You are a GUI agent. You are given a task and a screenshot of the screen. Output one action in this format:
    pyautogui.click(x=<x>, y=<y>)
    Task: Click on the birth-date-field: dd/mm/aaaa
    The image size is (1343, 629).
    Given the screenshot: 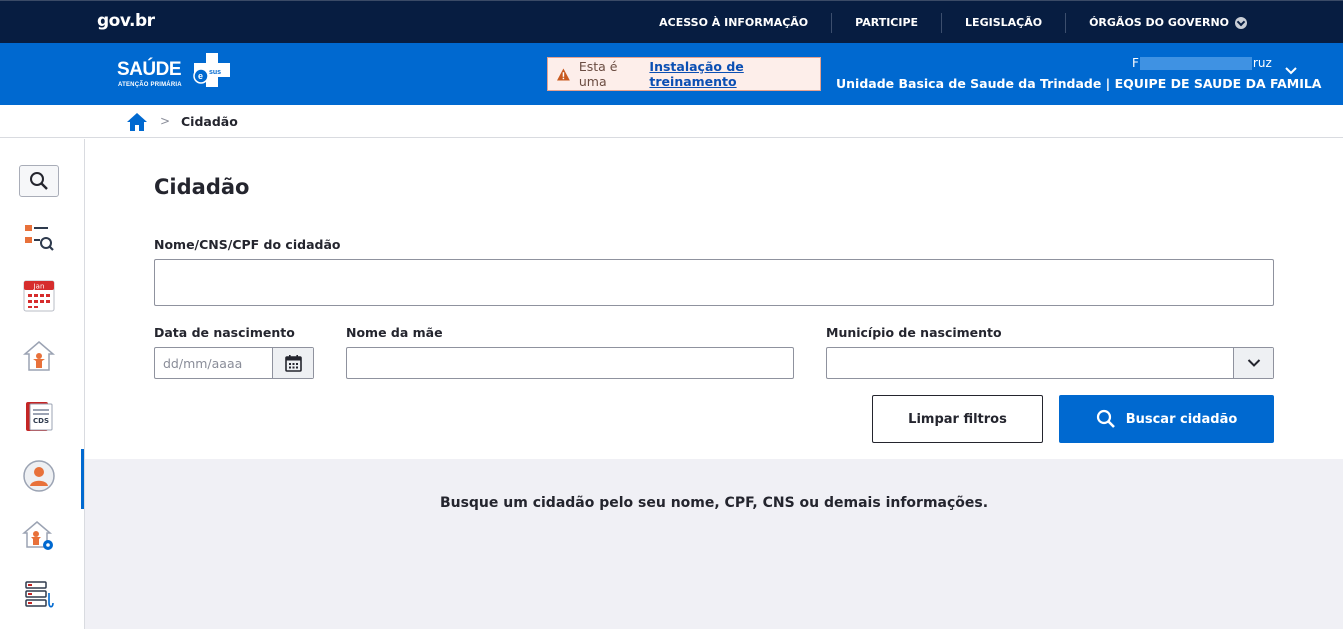 What is the action you would take?
    pyautogui.click(x=234, y=363)
    